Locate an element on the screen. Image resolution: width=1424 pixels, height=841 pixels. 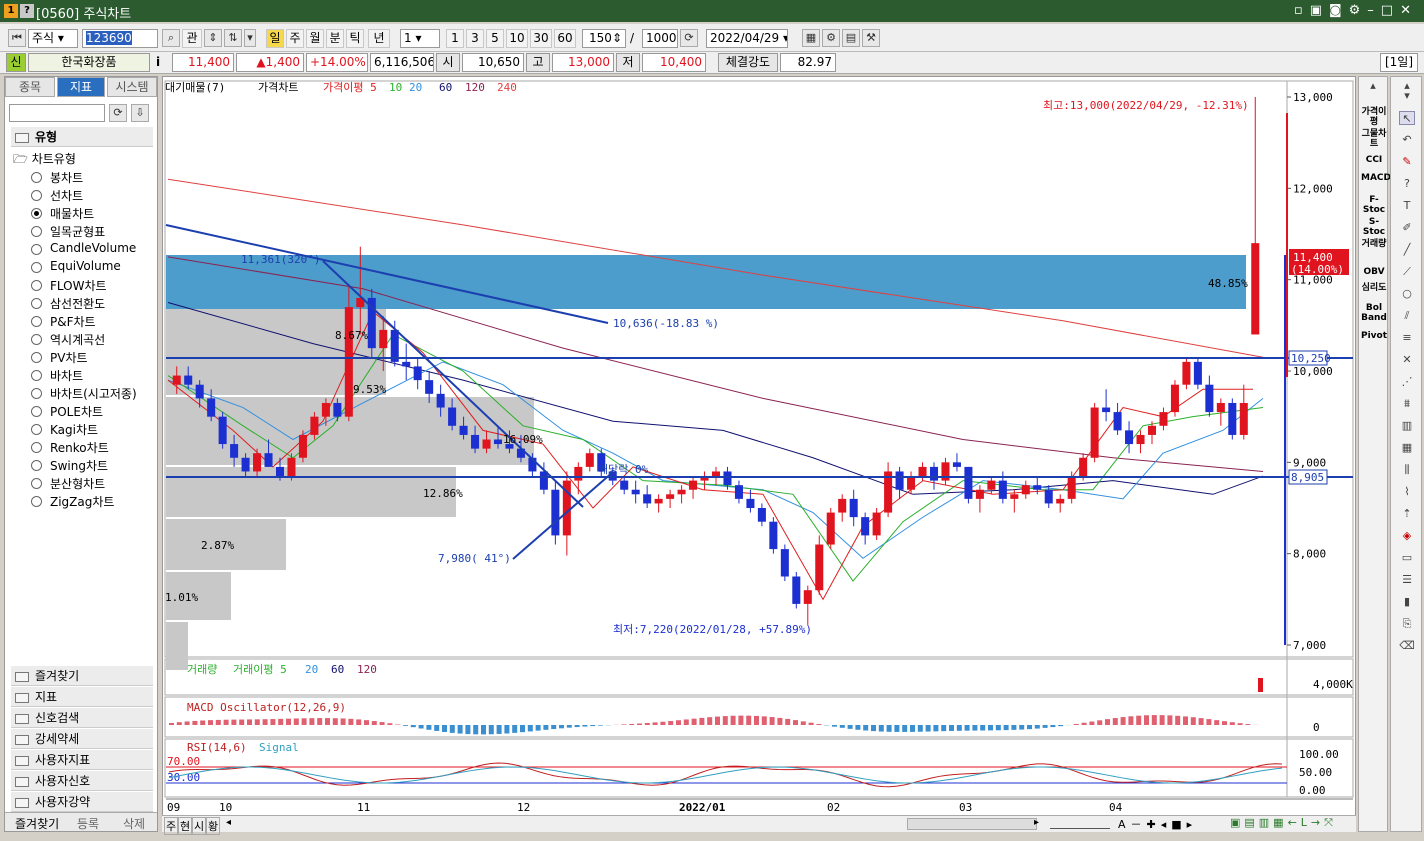
period-day: 일 is located at coordinates (275, 38).